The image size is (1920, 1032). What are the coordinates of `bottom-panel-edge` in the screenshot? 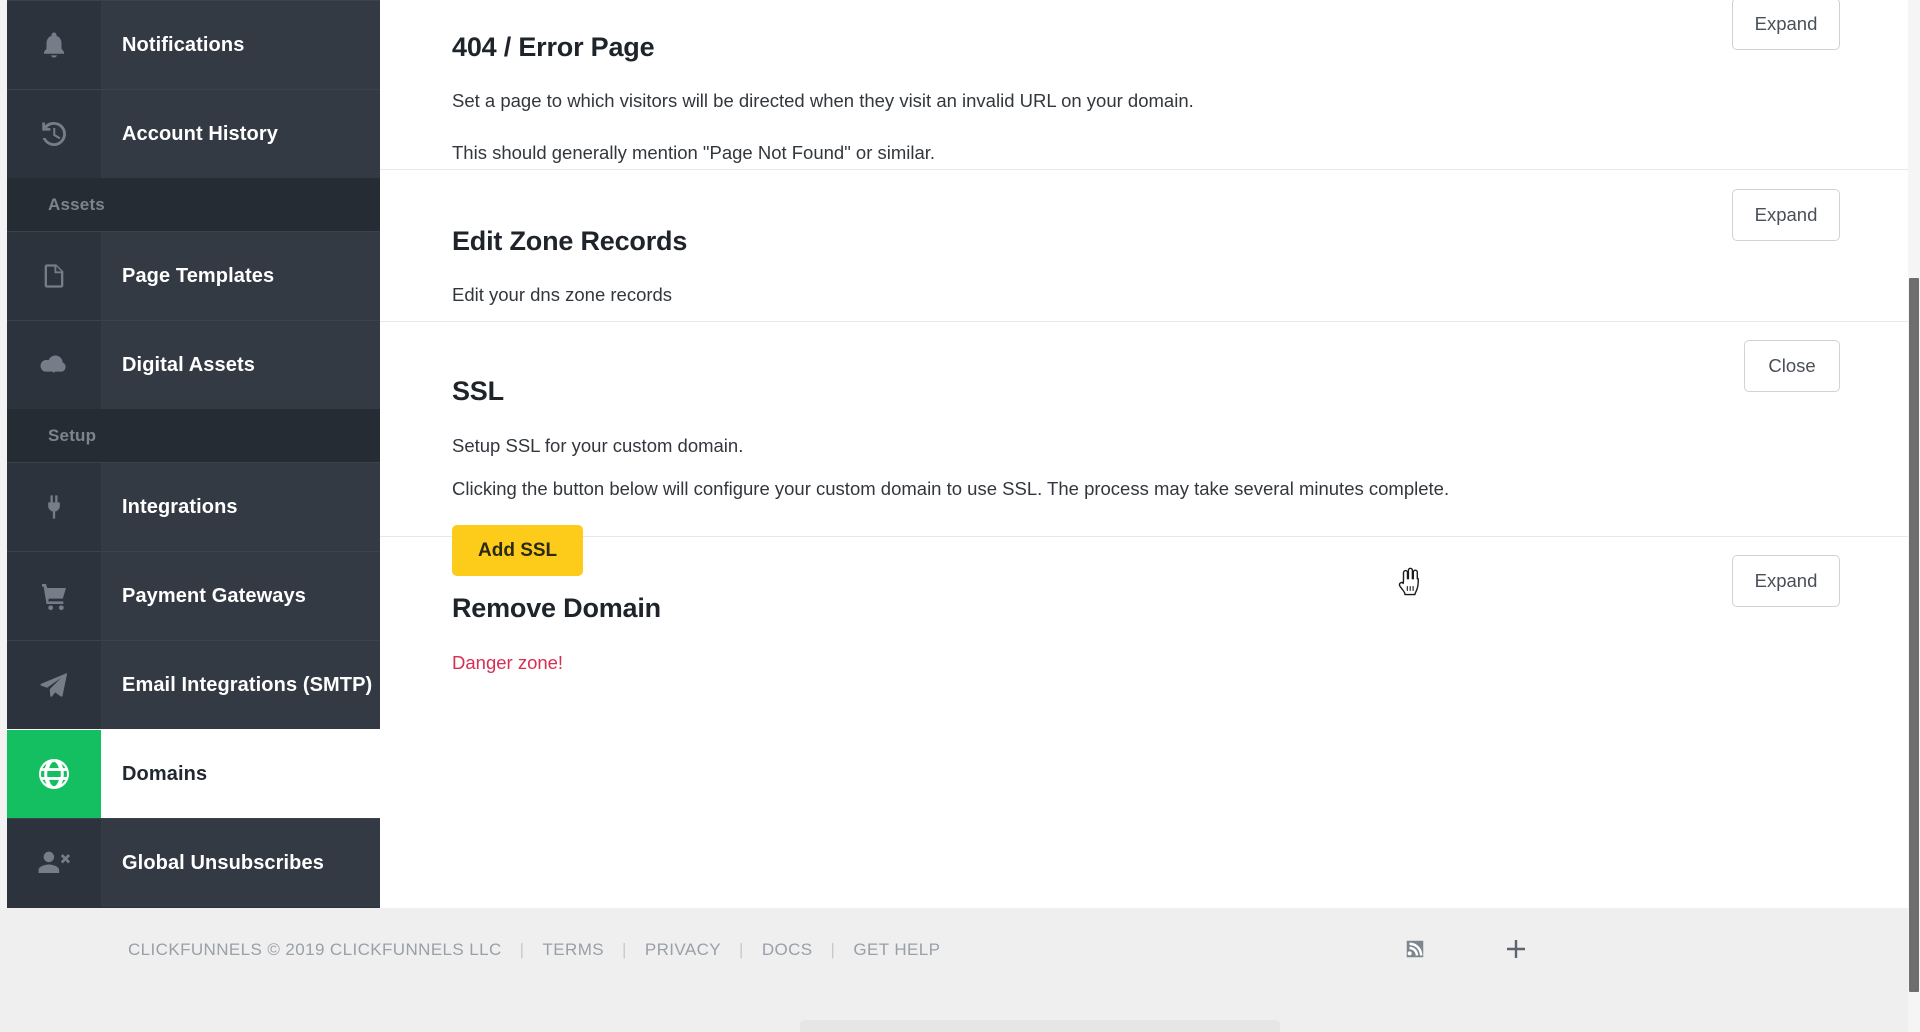 It's located at (1040, 1026).